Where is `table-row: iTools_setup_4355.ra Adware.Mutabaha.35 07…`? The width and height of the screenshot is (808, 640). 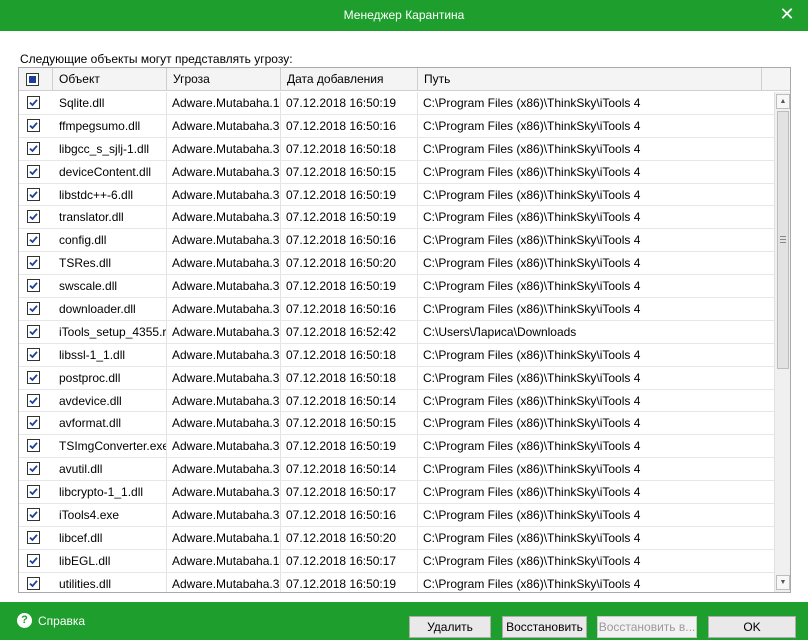 table-row: iTools_setup_4355.ra Adware.Mutabaha.35 07… is located at coordinates (396, 332).